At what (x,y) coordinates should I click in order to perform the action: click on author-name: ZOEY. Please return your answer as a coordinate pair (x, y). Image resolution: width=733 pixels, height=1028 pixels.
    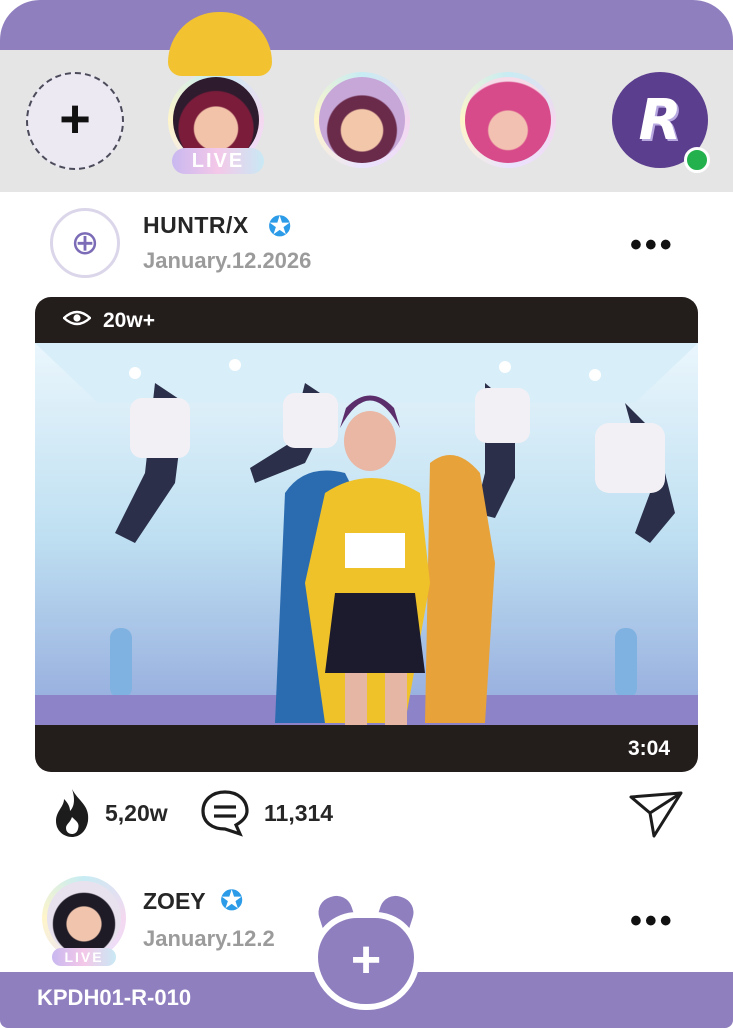
    Looking at the image, I should click on (174, 901).